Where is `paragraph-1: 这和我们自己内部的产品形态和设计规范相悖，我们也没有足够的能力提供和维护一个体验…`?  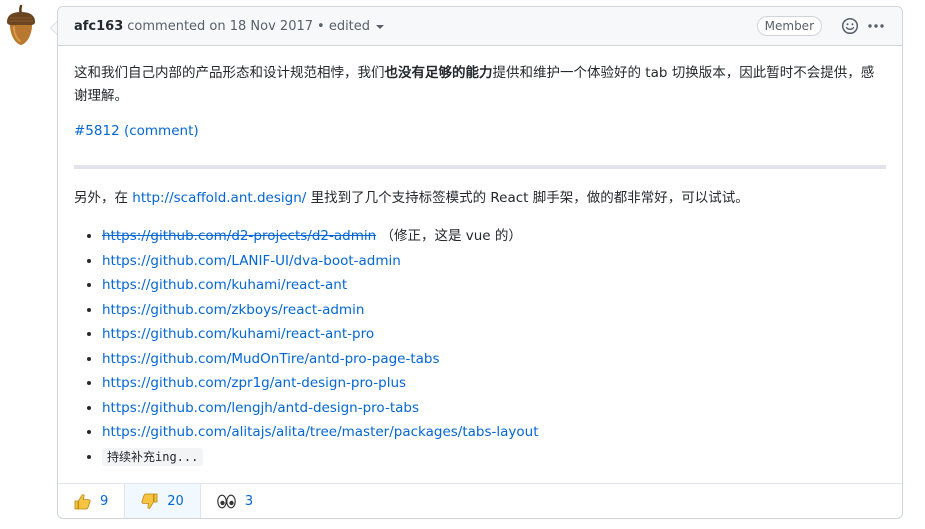
paragraph-1: 这和我们自己内部的产品形态和设计规范相悖，我们也没有足够的能力提供和维护一个体验… is located at coordinates (480, 85).